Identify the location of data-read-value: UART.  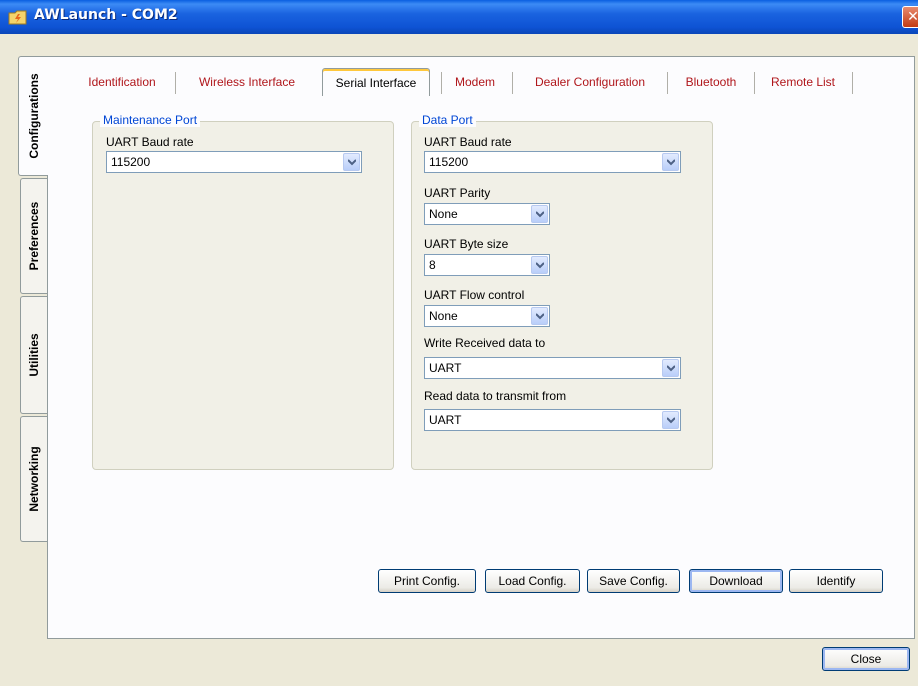
(445, 420).